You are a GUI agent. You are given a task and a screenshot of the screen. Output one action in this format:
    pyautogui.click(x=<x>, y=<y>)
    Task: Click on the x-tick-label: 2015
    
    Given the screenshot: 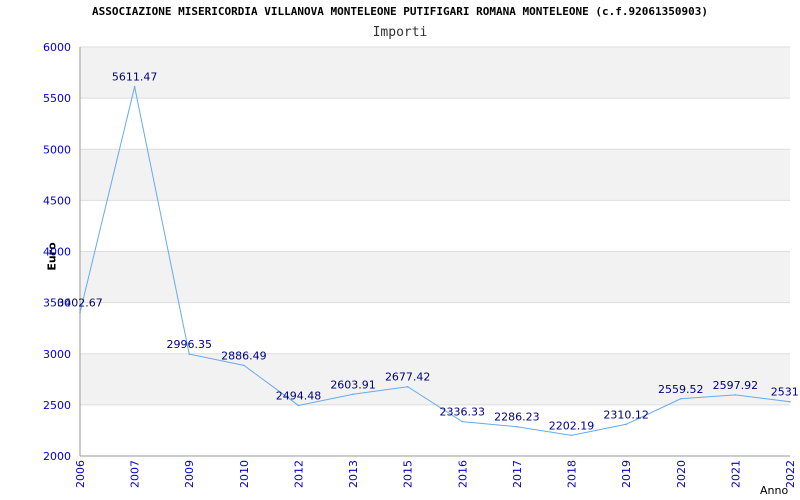 What is the action you would take?
    pyautogui.click(x=408, y=474)
    